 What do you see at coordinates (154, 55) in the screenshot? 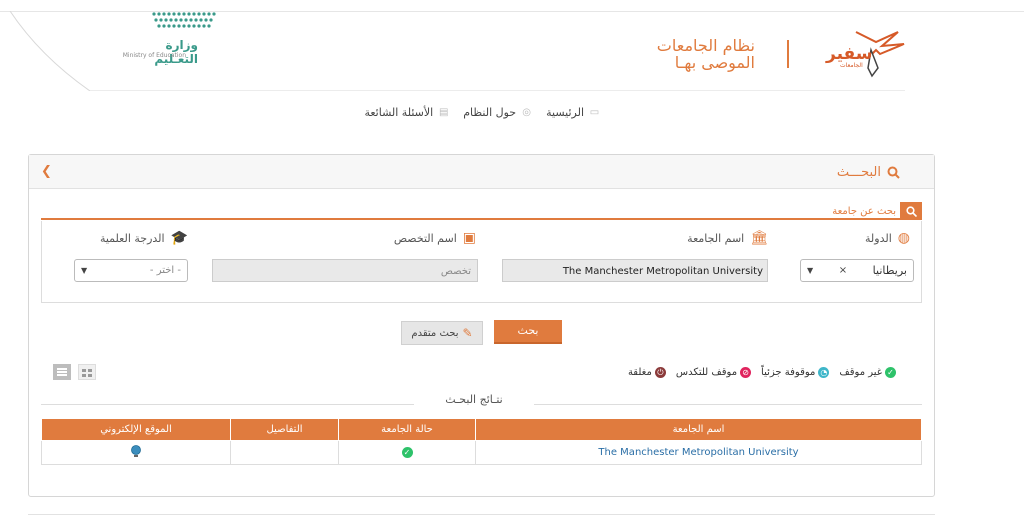
I see `ministry-name-en: Ministry of Education` at bounding box center [154, 55].